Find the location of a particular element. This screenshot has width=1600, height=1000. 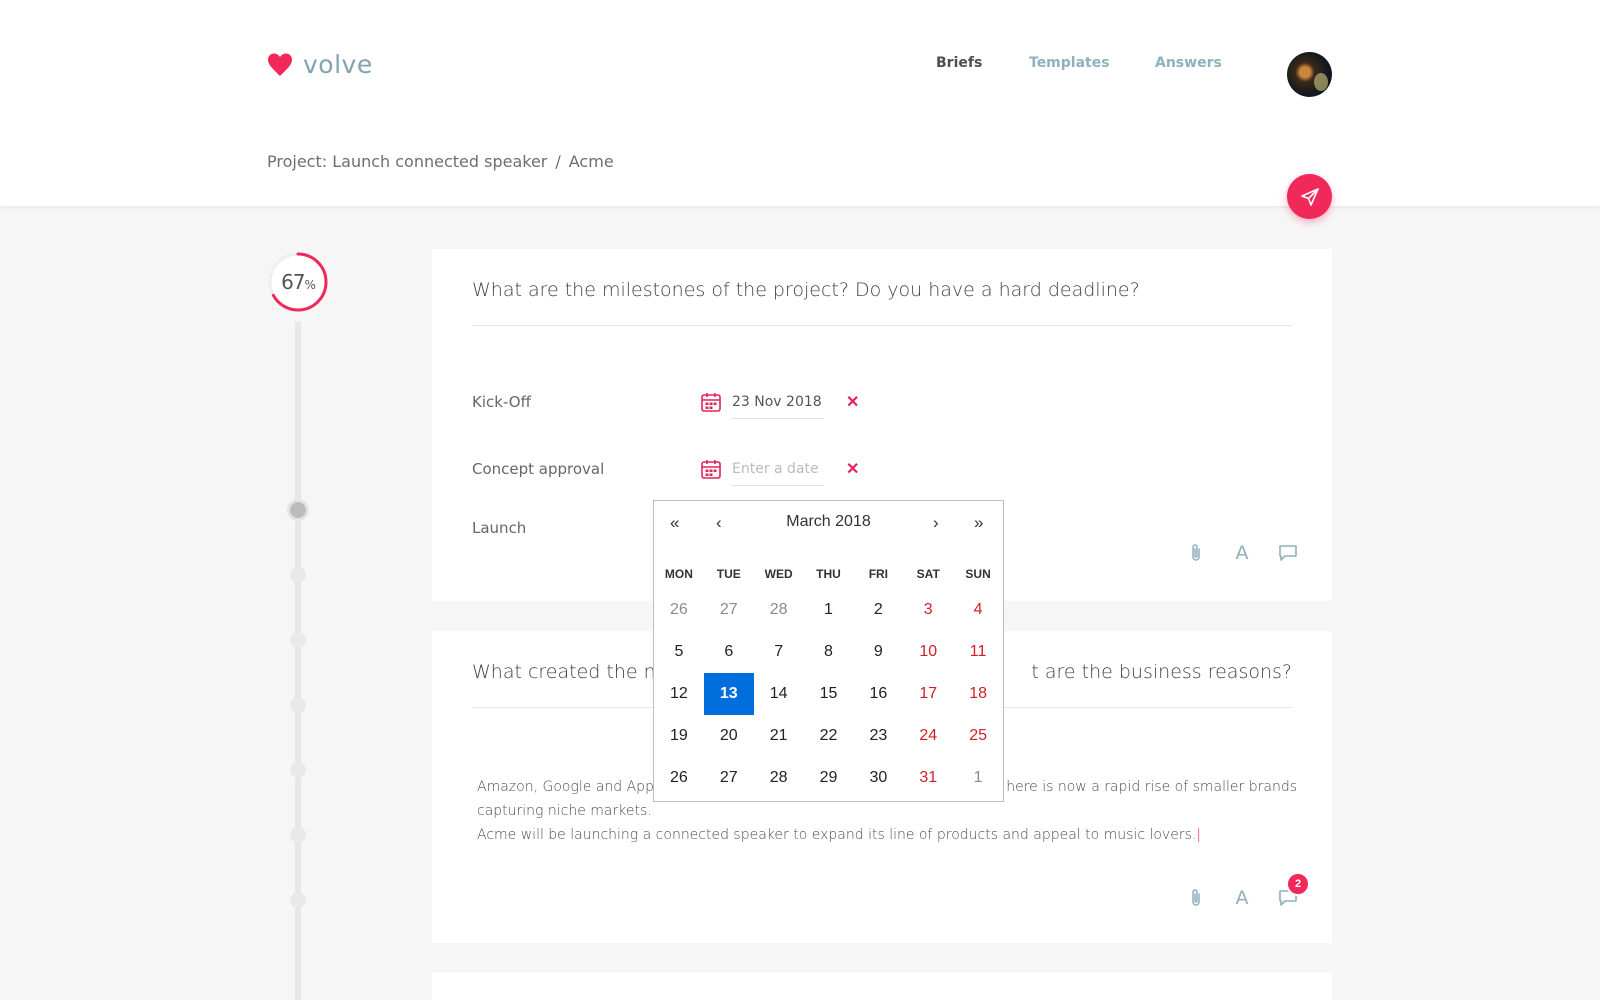

day-cell: 8 is located at coordinates (829, 652).